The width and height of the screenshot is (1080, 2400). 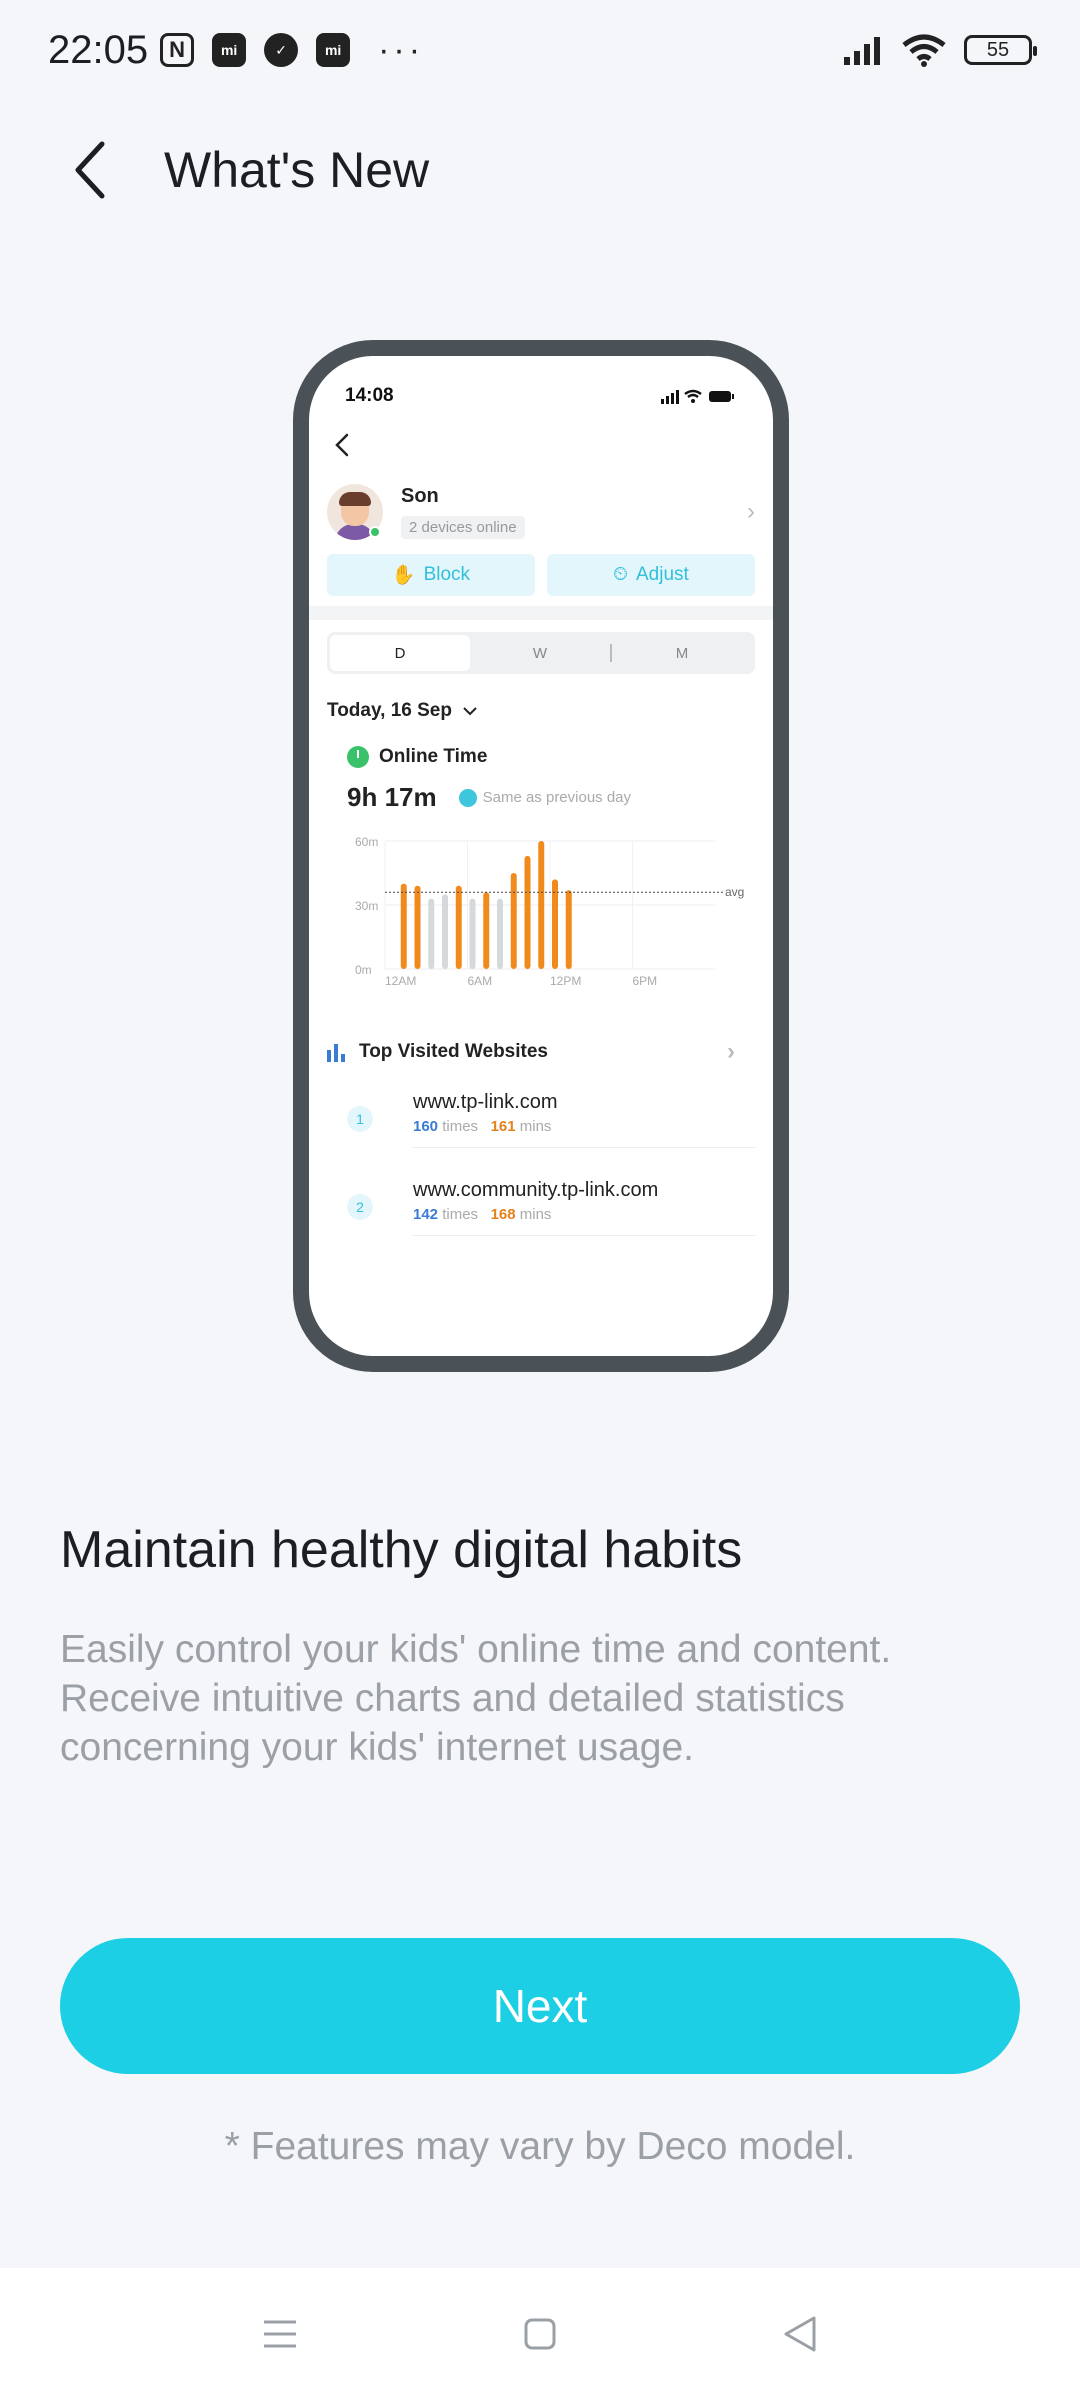 I want to click on site-times: 160, so click(x=426, y=1126).